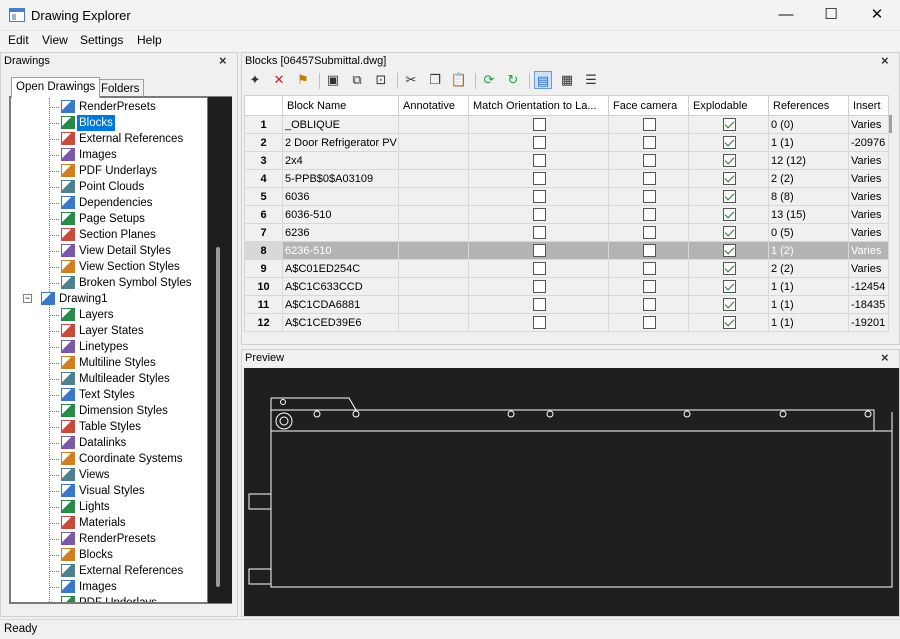  Describe the element at coordinates (868, 142) in the screenshot. I see `insert-cell: -20976` at that location.